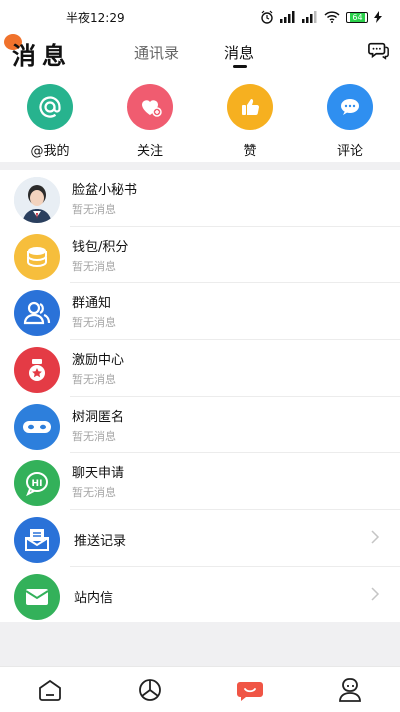 The width and height of the screenshot is (400, 712). I want to click on list-item-push-record: 推送记录, so click(200, 538).